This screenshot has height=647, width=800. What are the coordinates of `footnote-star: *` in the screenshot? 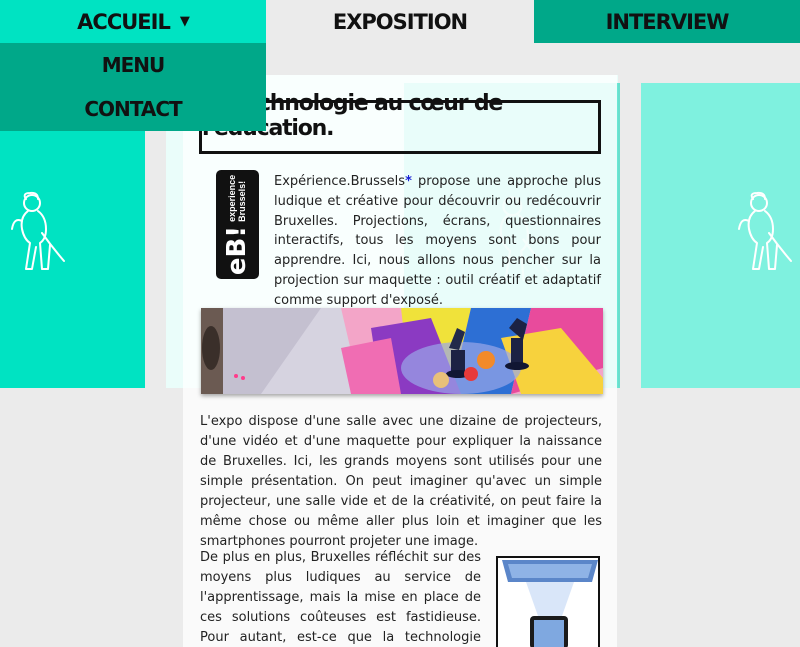 It's located at (408, 181).